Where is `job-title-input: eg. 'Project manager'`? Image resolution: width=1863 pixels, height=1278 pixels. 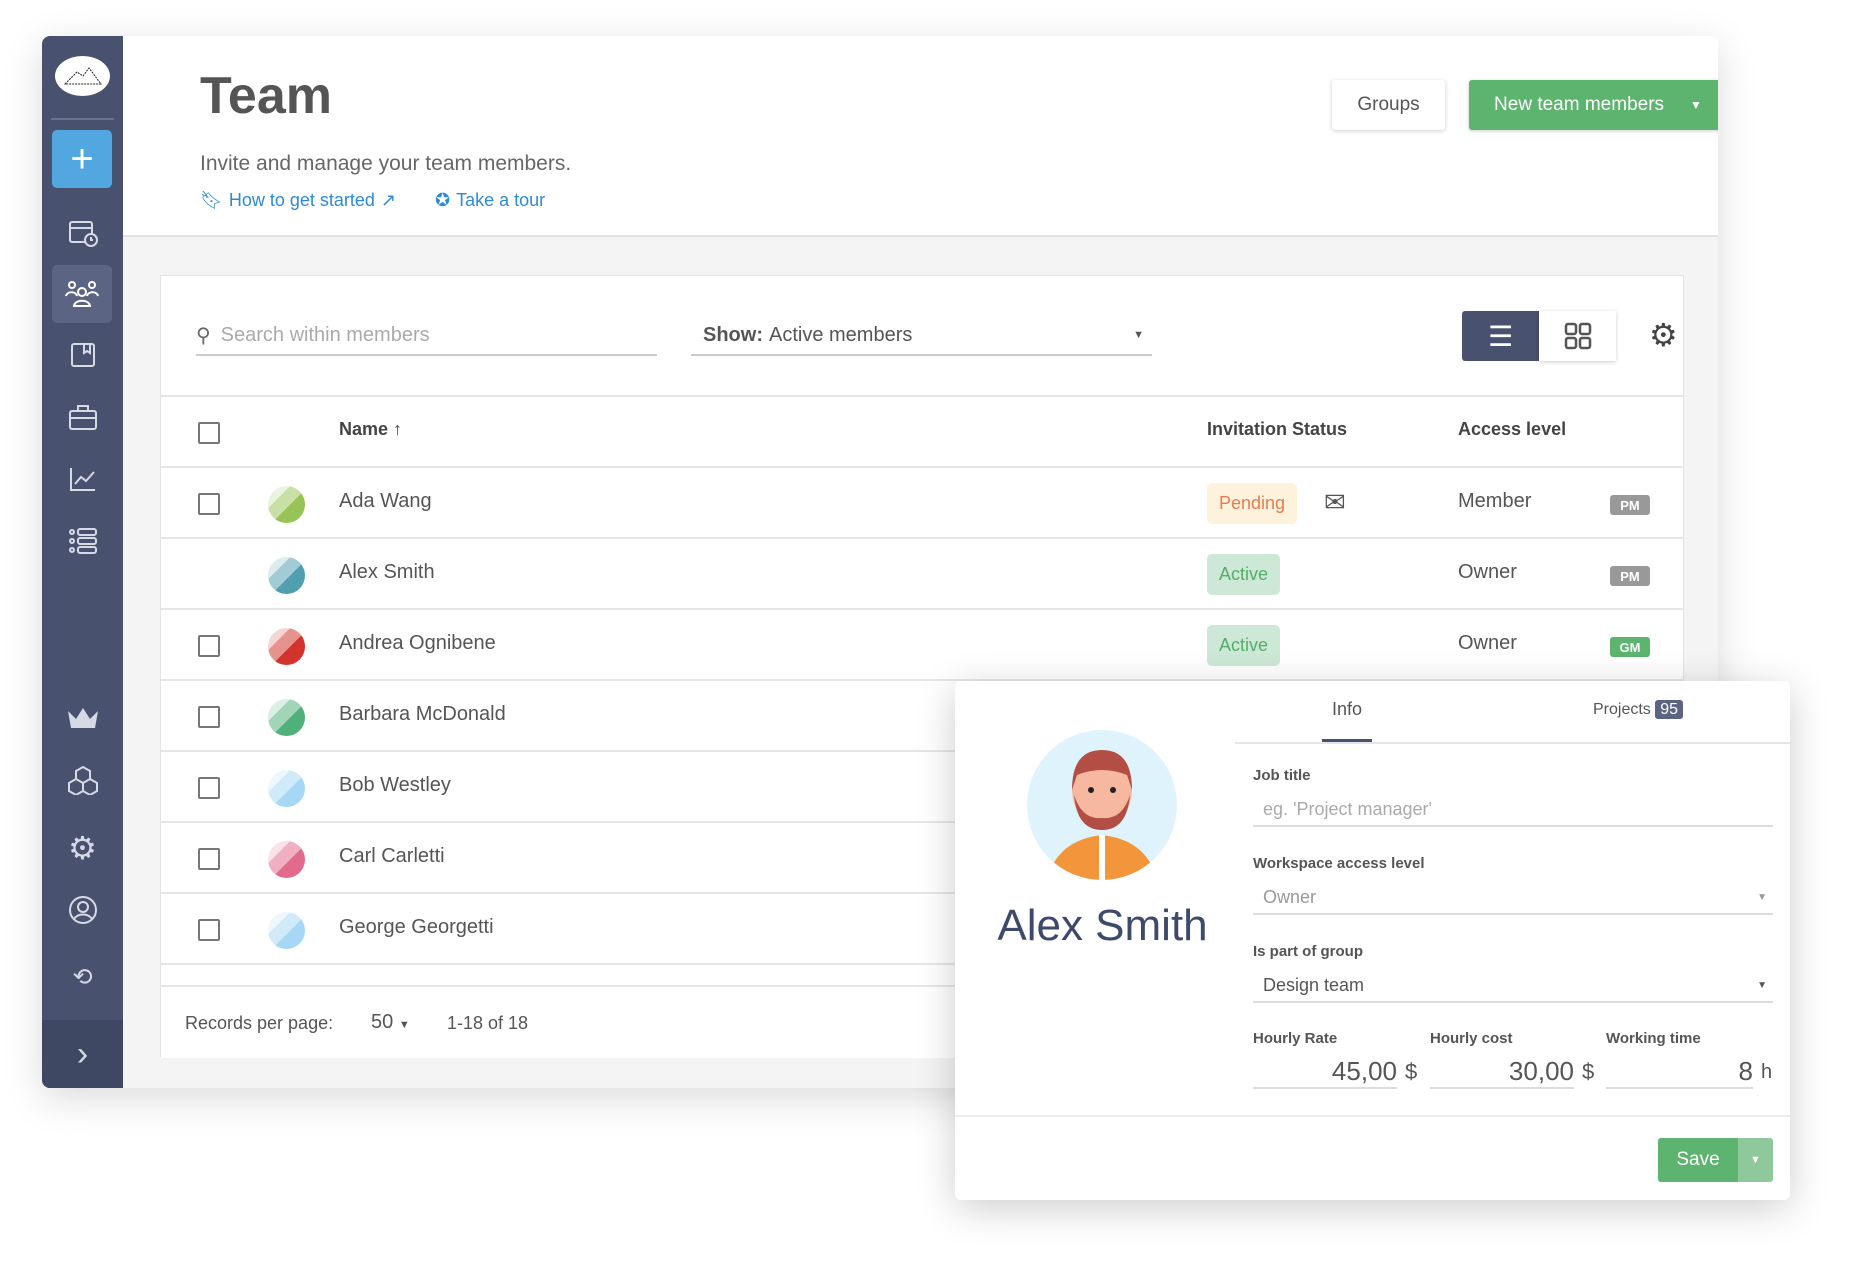
job-title-input: eg. 'Project manager' is located at coordinates (1513, 810).